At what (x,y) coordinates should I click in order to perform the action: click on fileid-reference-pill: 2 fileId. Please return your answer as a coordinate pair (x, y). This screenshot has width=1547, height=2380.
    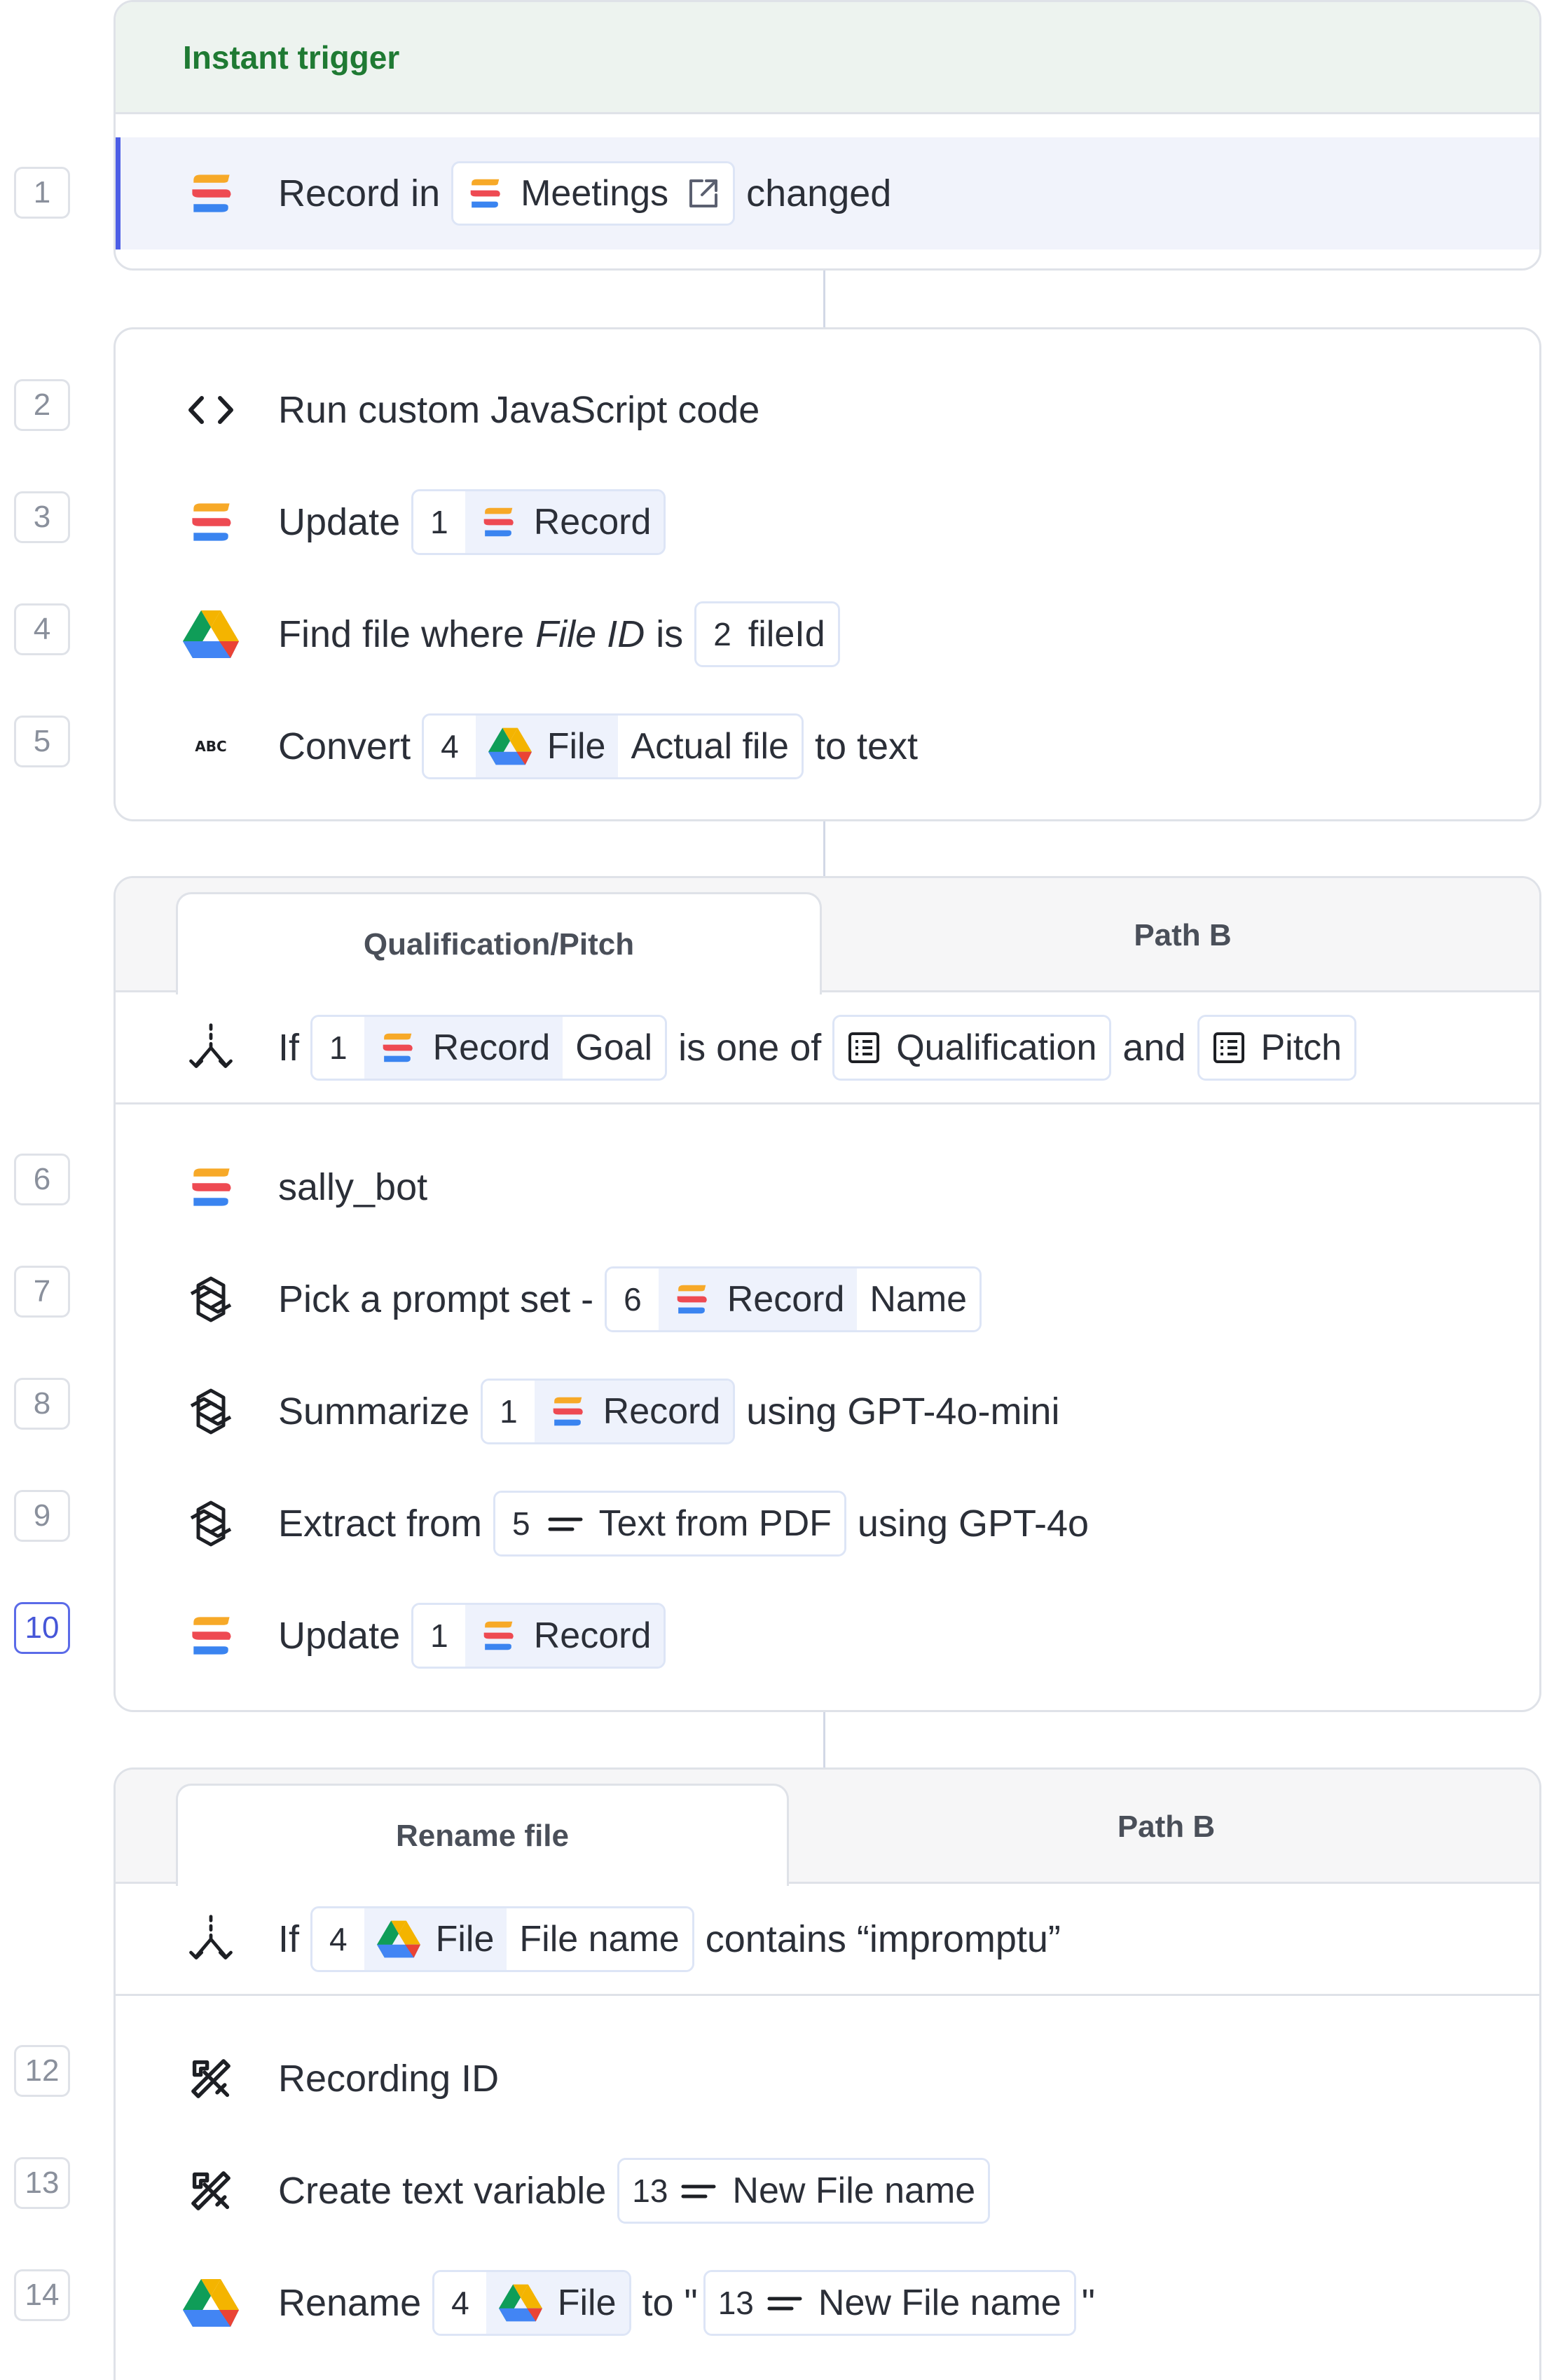
    Looking at the image, I should click on (767, 634).